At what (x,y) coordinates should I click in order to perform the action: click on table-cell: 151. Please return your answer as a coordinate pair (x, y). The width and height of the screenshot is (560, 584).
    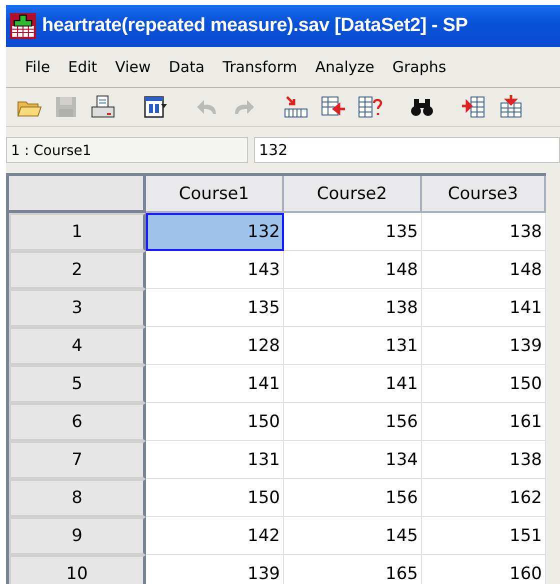
    Looking at the image, I should click on (484, 536).